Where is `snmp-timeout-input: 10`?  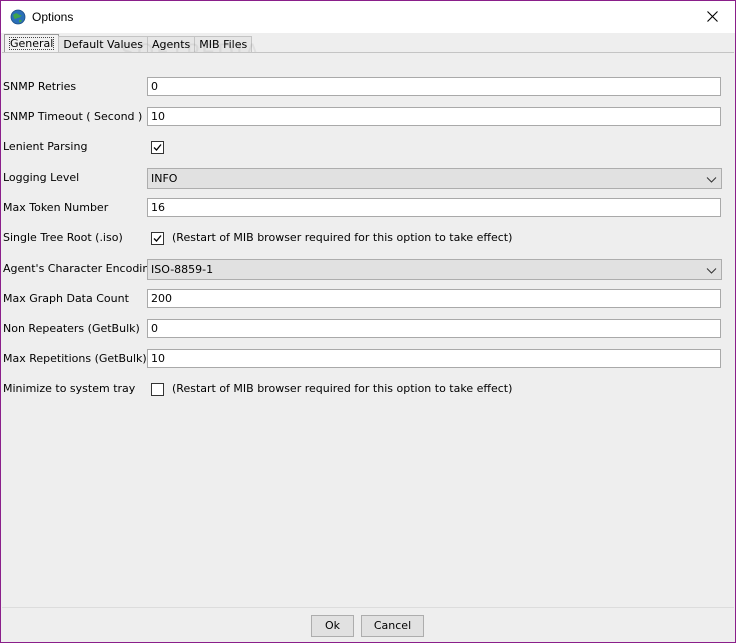 snmp-timeout-input: 10 is located at coordinates (434, 116).